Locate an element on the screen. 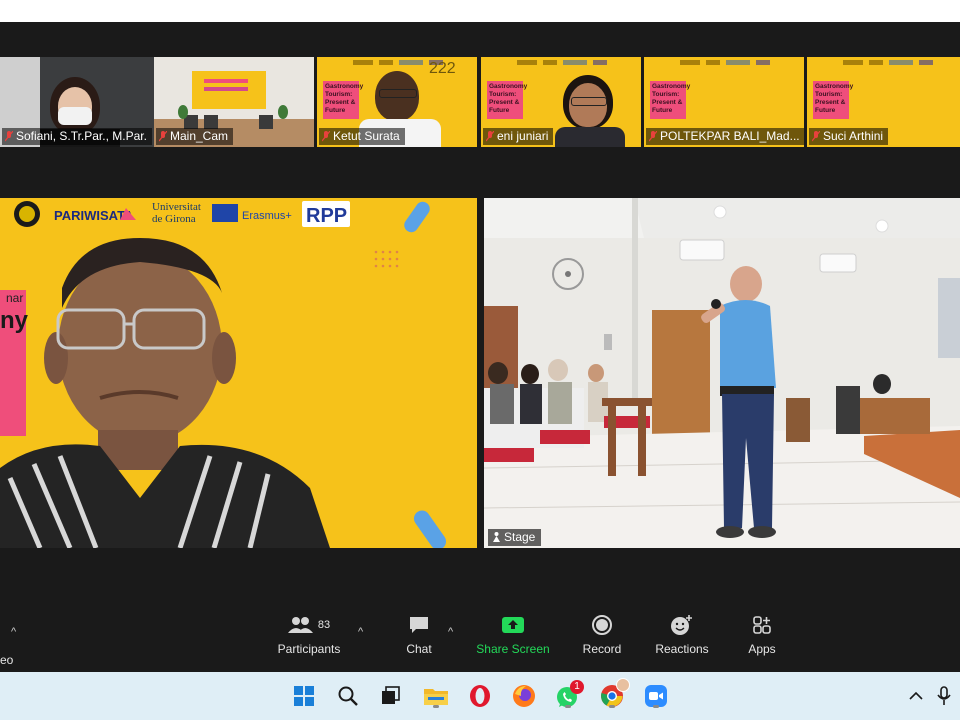 The image size is (960, 720). chrome-button is located at coordinates (613, 695).